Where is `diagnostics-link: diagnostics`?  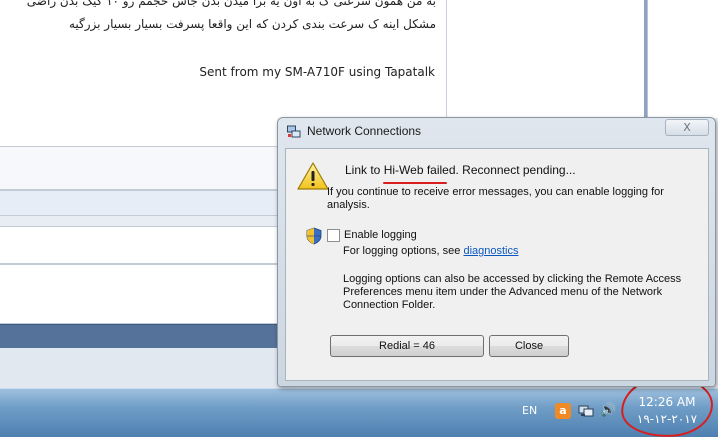
diagnostics-link: diagnostics is located at coordinates (490, 251).